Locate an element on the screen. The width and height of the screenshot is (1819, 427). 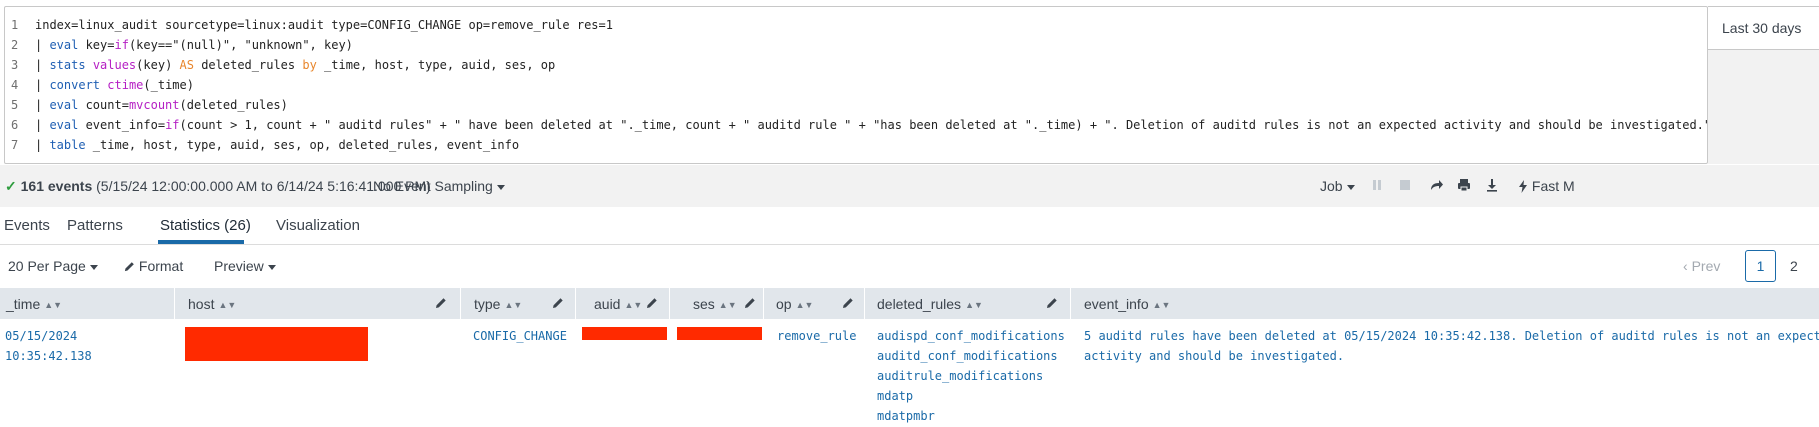
prev-page-button: ‹ Prev is located at coordinates (1701, 266).